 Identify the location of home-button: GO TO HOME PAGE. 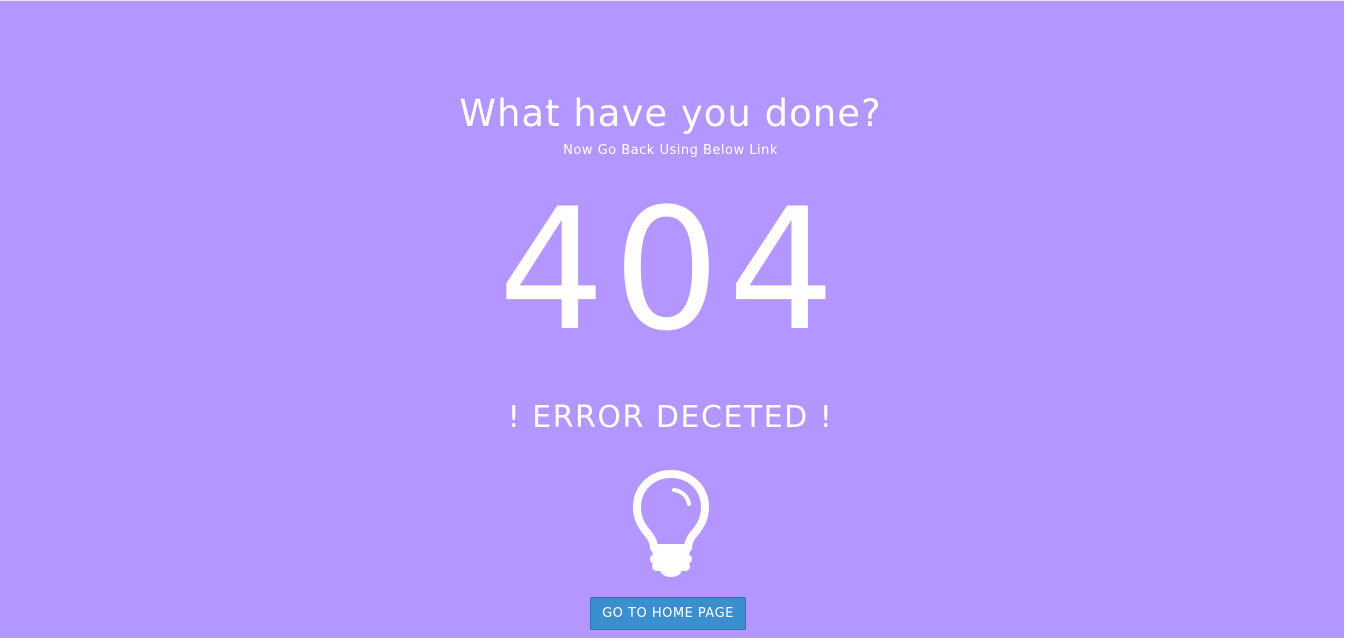
(668, 613).